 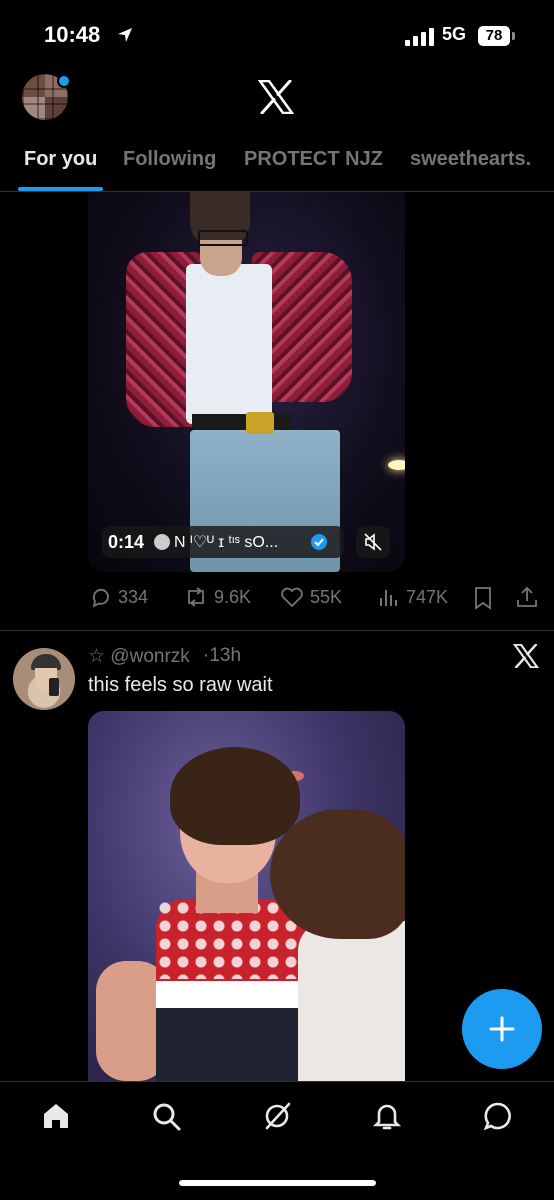 What do you see at coordinates (513, 36) in the screenshot?
I see `battery-nub` at bounding box center [513, 36].